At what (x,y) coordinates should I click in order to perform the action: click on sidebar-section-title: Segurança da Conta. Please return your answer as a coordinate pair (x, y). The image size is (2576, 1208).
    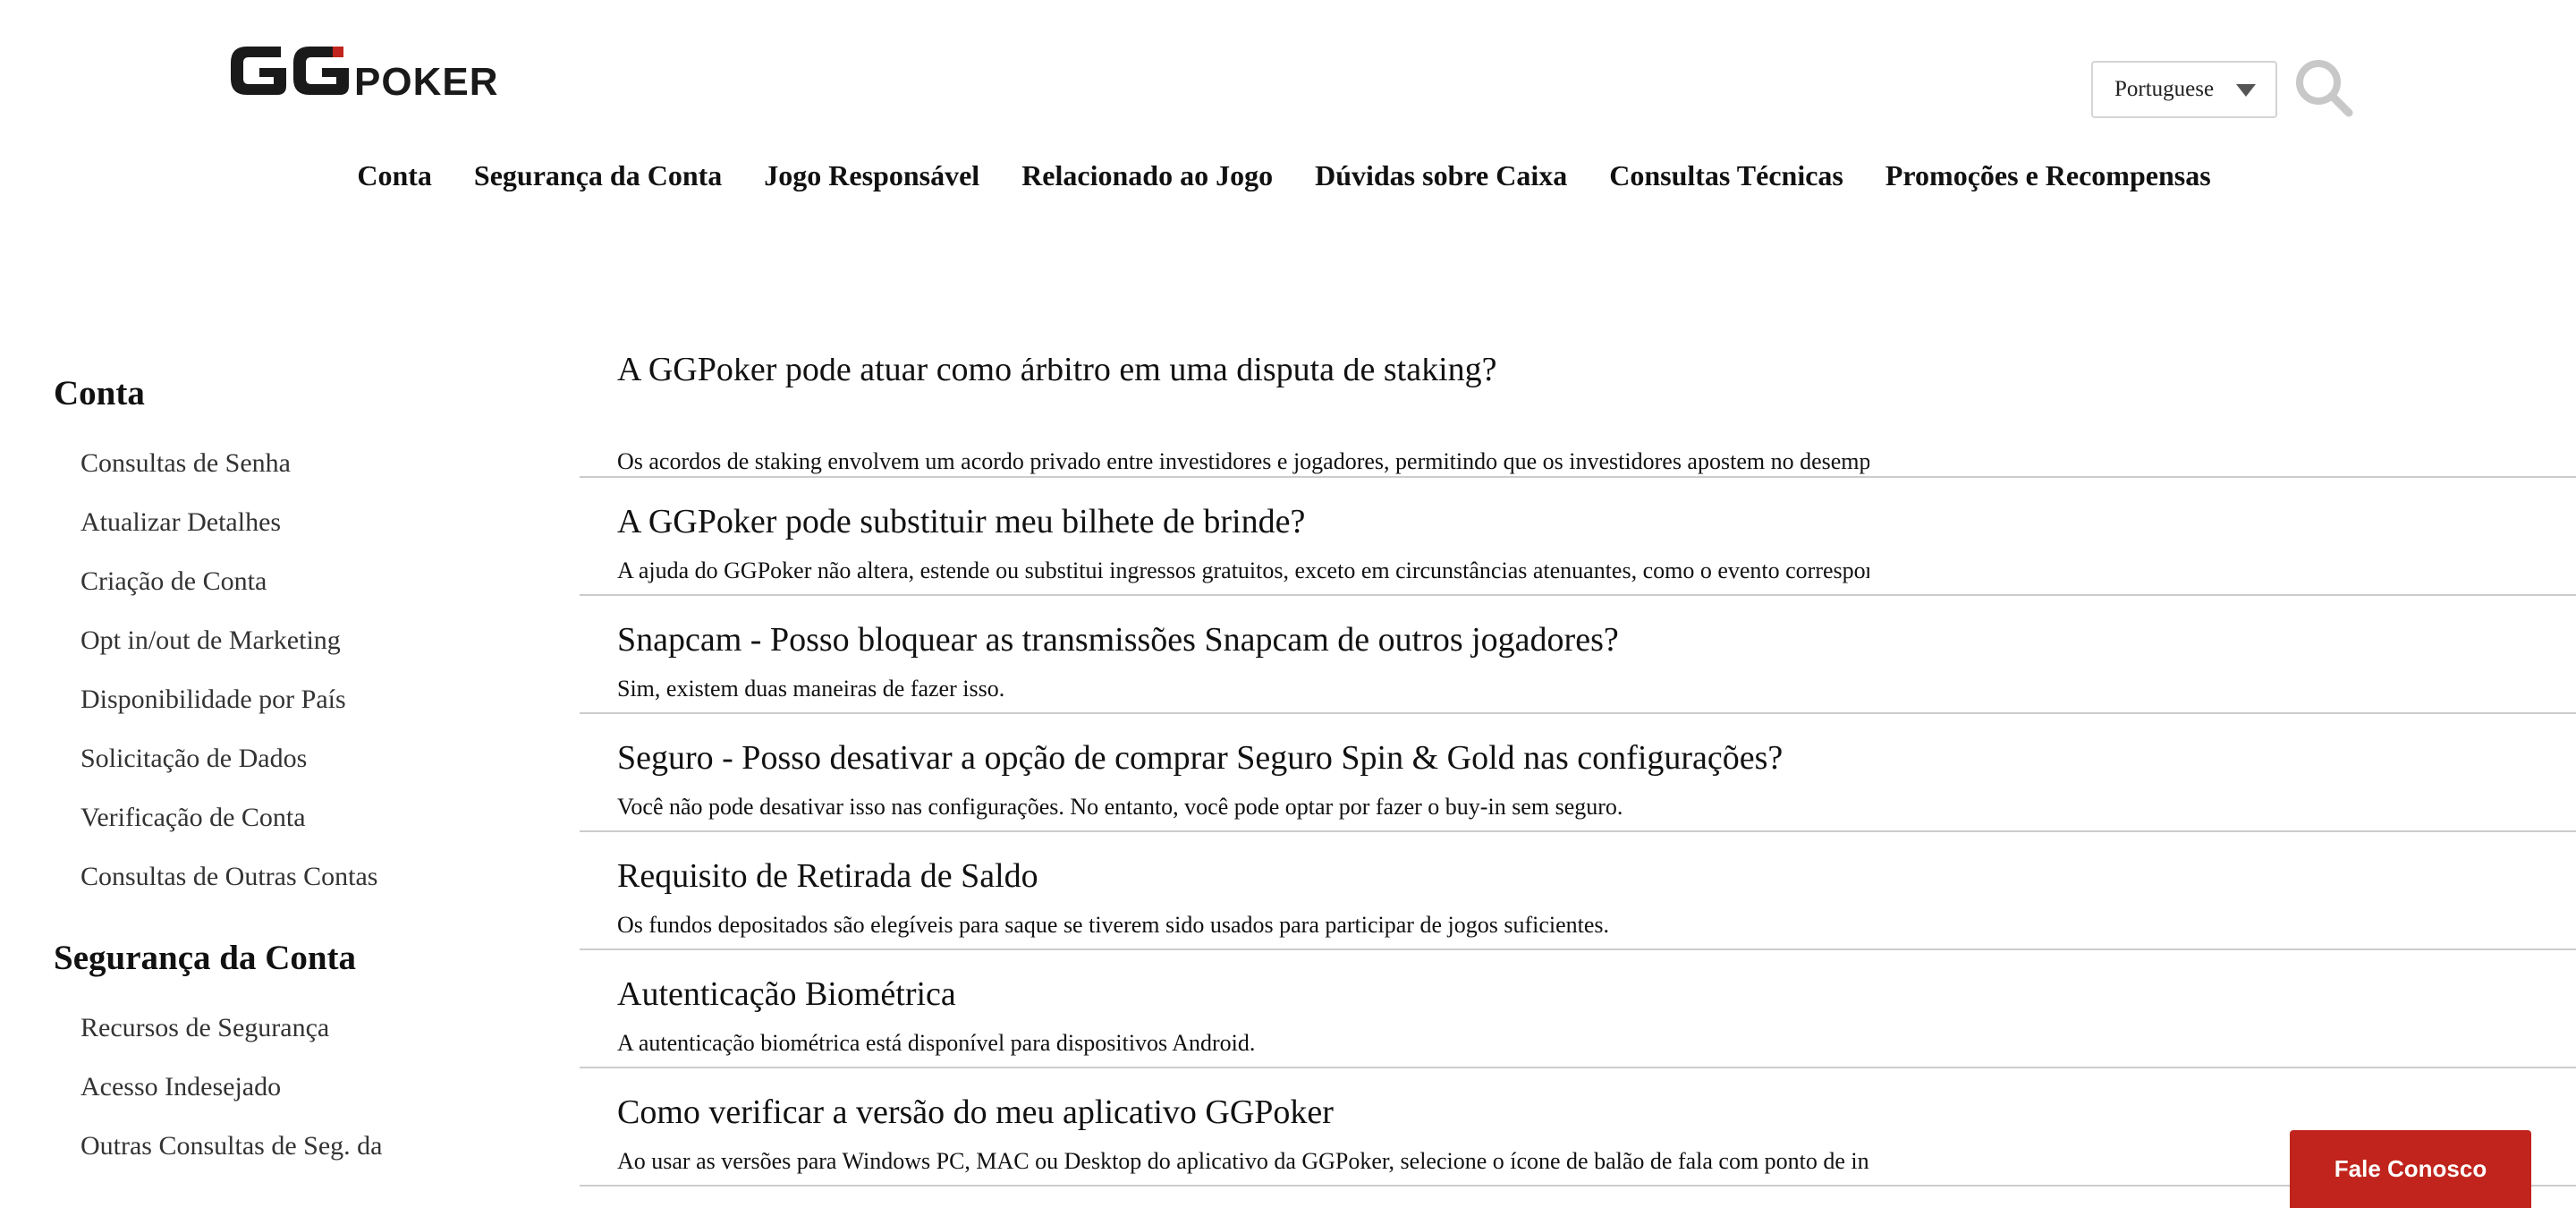
    Looking at the image, I should click on (304, 957).